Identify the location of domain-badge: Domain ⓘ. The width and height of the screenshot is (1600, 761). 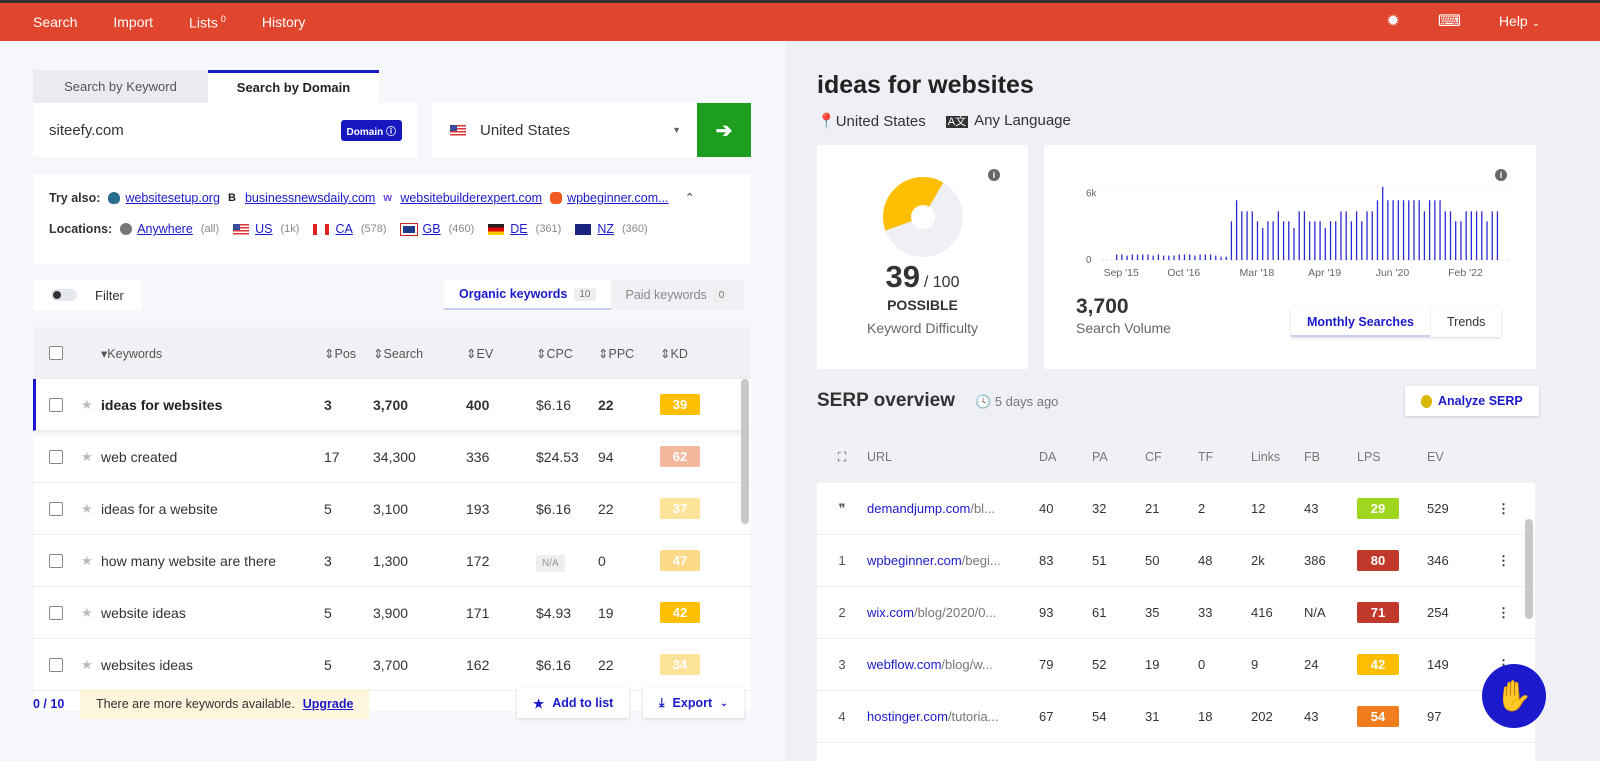
(371, 130).